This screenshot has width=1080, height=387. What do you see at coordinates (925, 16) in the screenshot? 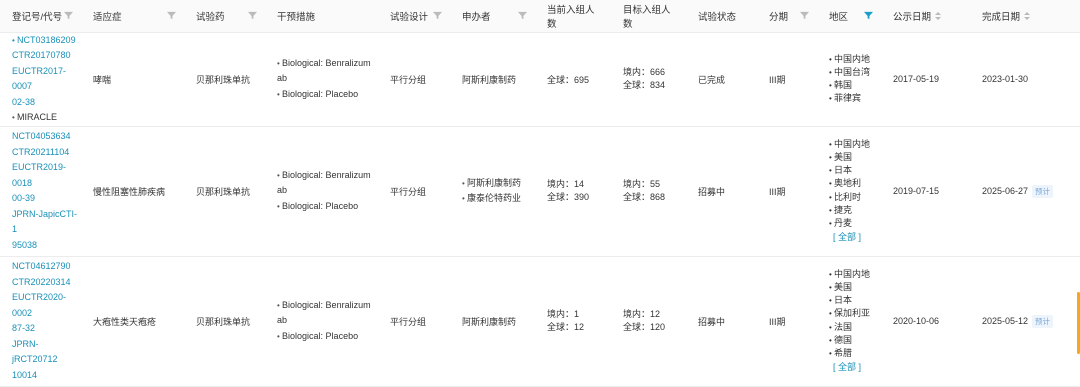
I see `col-pub-date: 公示日期` at bounding box center [925, 16].